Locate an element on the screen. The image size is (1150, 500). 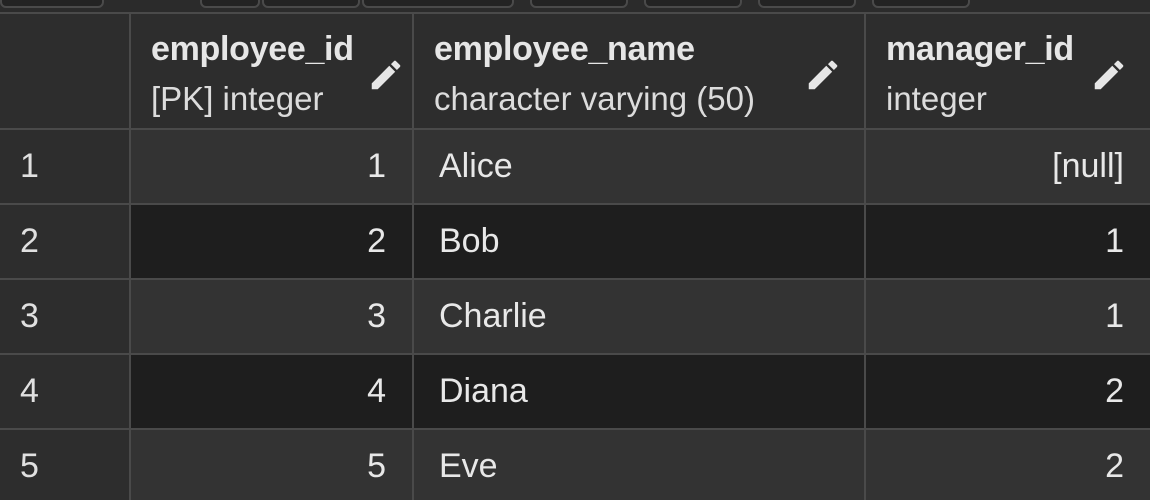
column-header-employee-name: employee_name character varying (50) is located at coordinates (640, 72).